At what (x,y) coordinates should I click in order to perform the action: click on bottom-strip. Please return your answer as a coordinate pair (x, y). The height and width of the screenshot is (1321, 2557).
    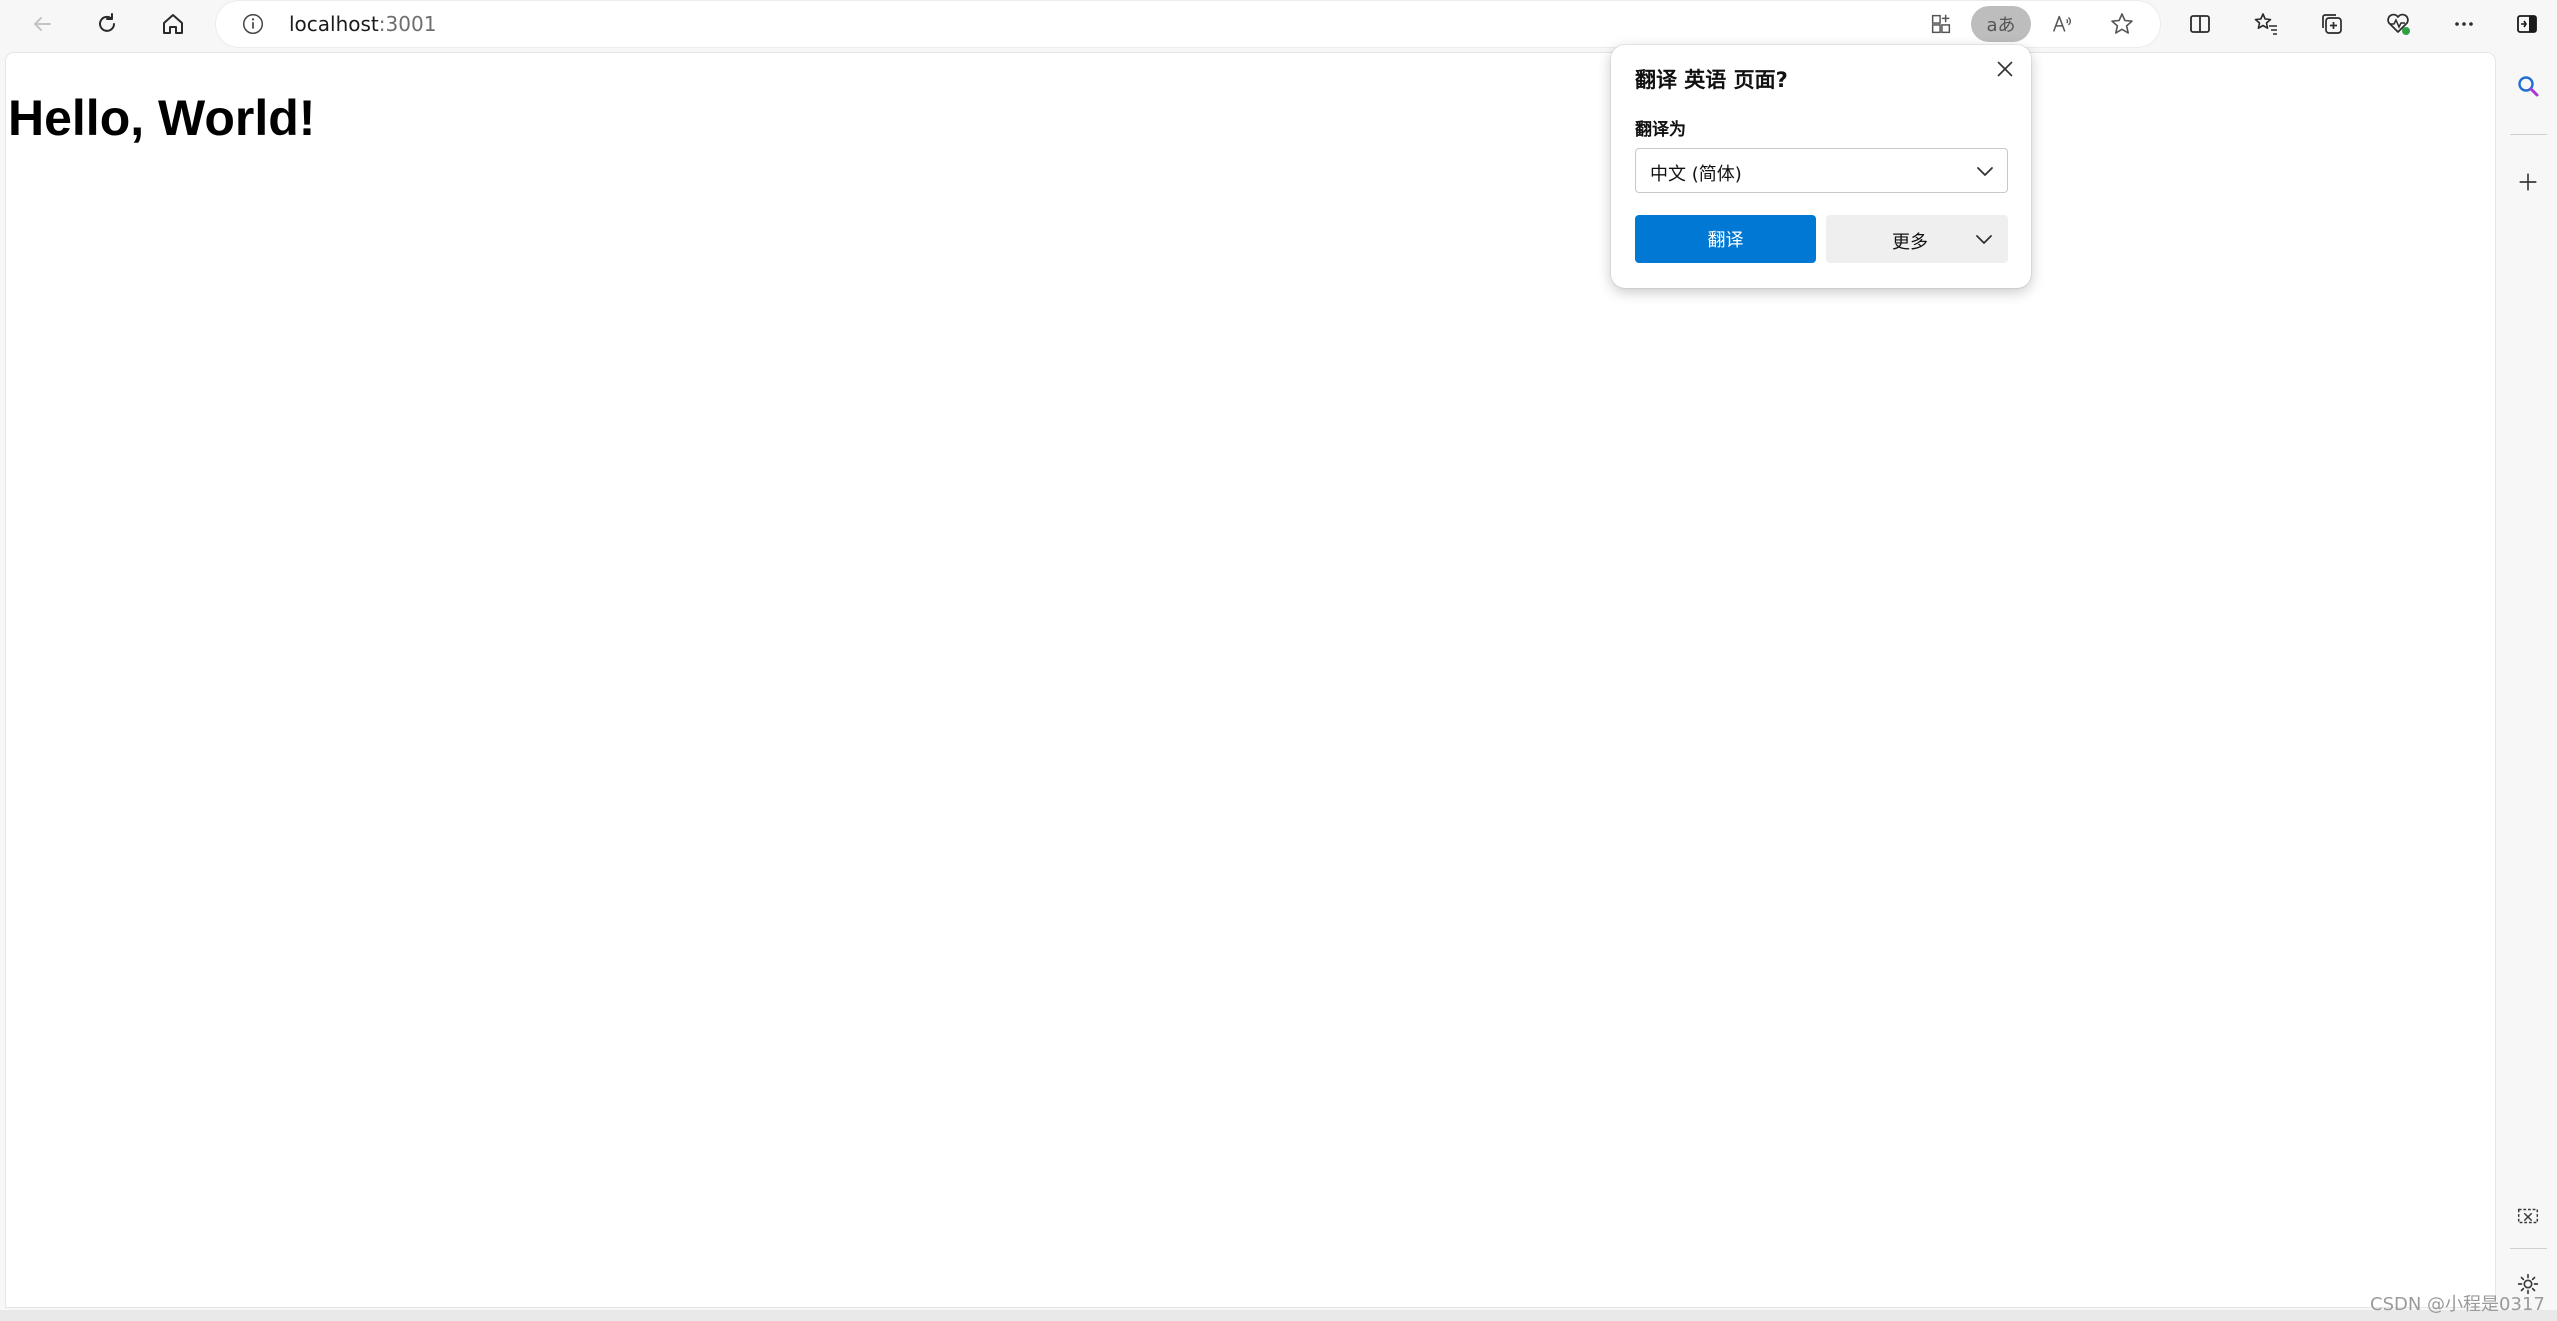
    Looking at the image, I should click on (1278, 1315).